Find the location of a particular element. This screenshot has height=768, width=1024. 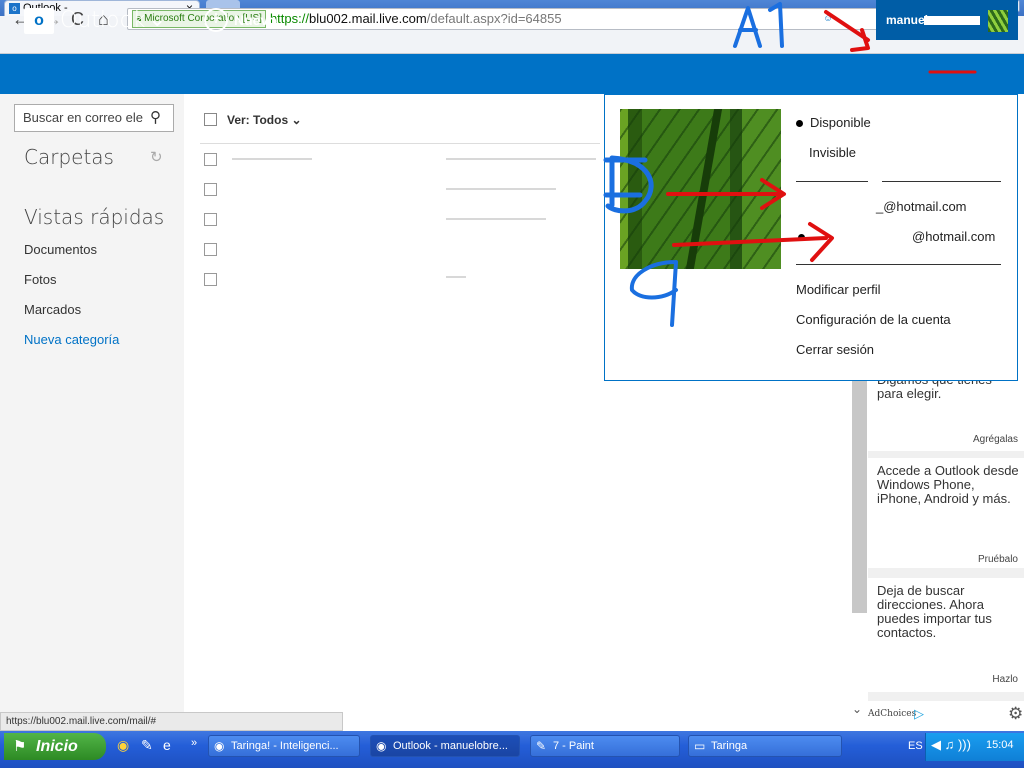

chevron-down-icon: ⌄ is located at coordinates (296, 120).